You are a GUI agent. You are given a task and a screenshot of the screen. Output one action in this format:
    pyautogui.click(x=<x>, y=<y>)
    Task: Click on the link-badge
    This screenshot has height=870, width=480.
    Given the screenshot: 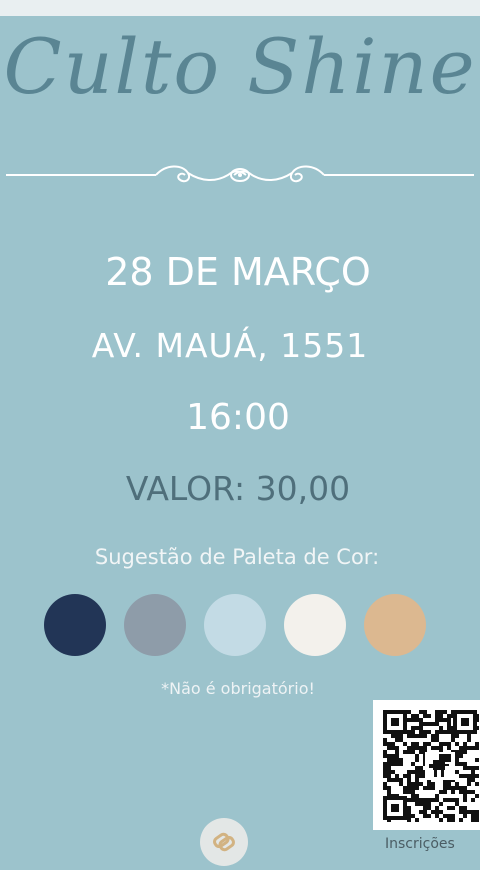 What is the action you would take?
    pyautogui.click(x=224, y=842)
    